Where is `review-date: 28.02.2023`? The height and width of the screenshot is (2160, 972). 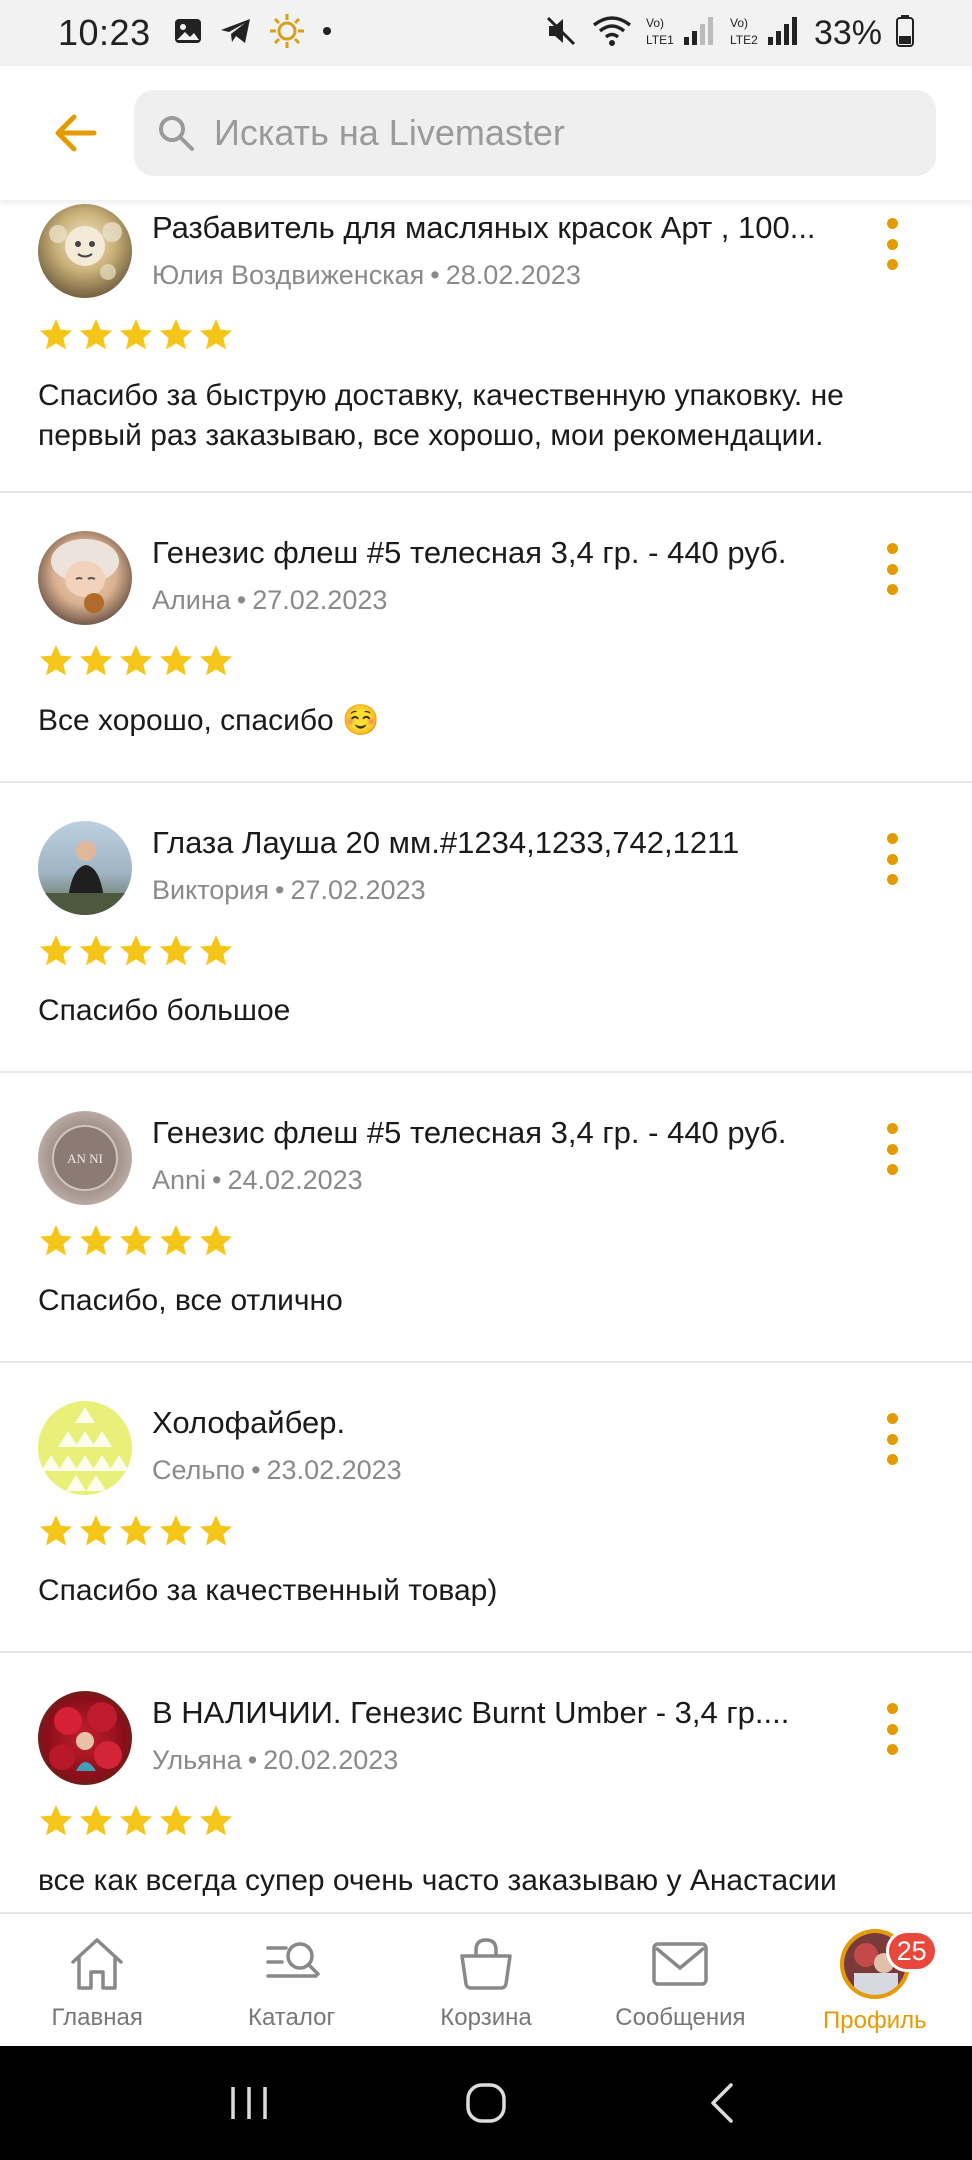 review-date: 28.02.2023 is located at coordinates (513, 275).